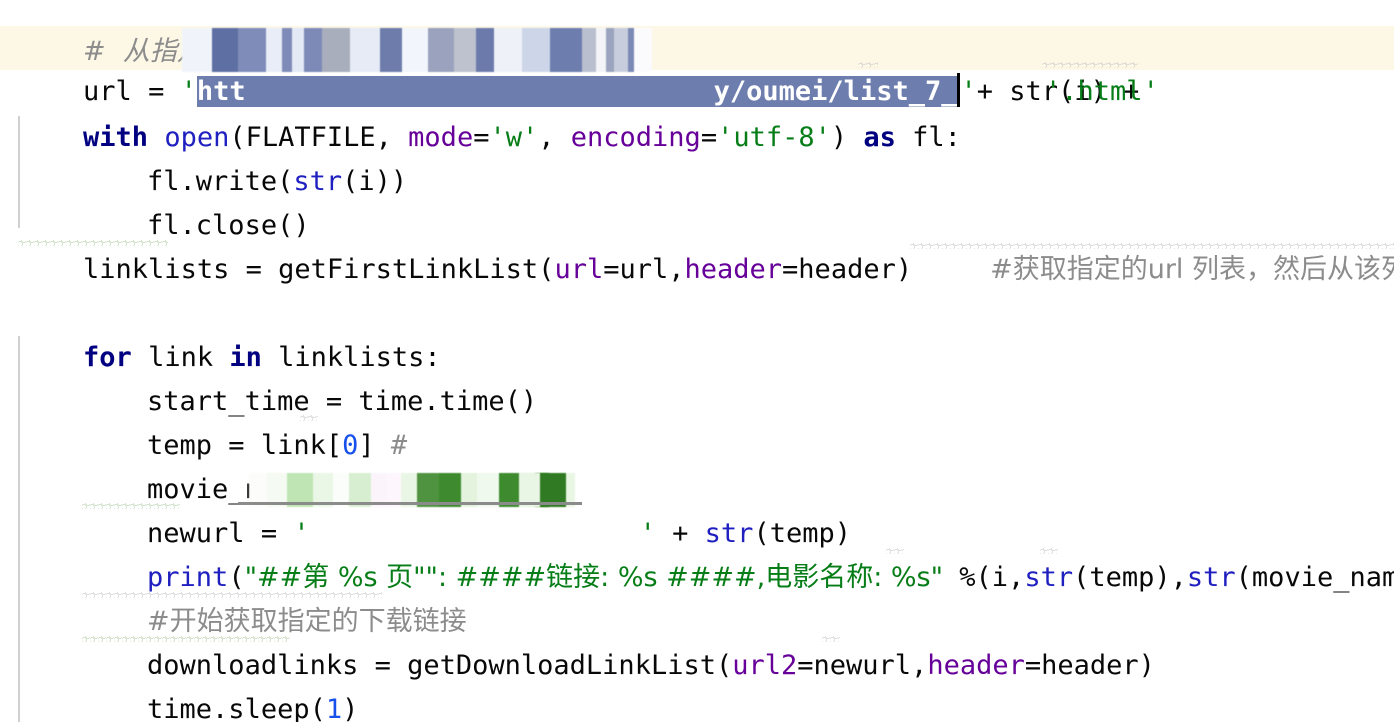 This screenshot has width=1394, height=722. What do you see at coordinates (697, 683) in the screenshot?
I see `code-line-time-sleep: time.sleep(1)` at bounding box center [697, 683].